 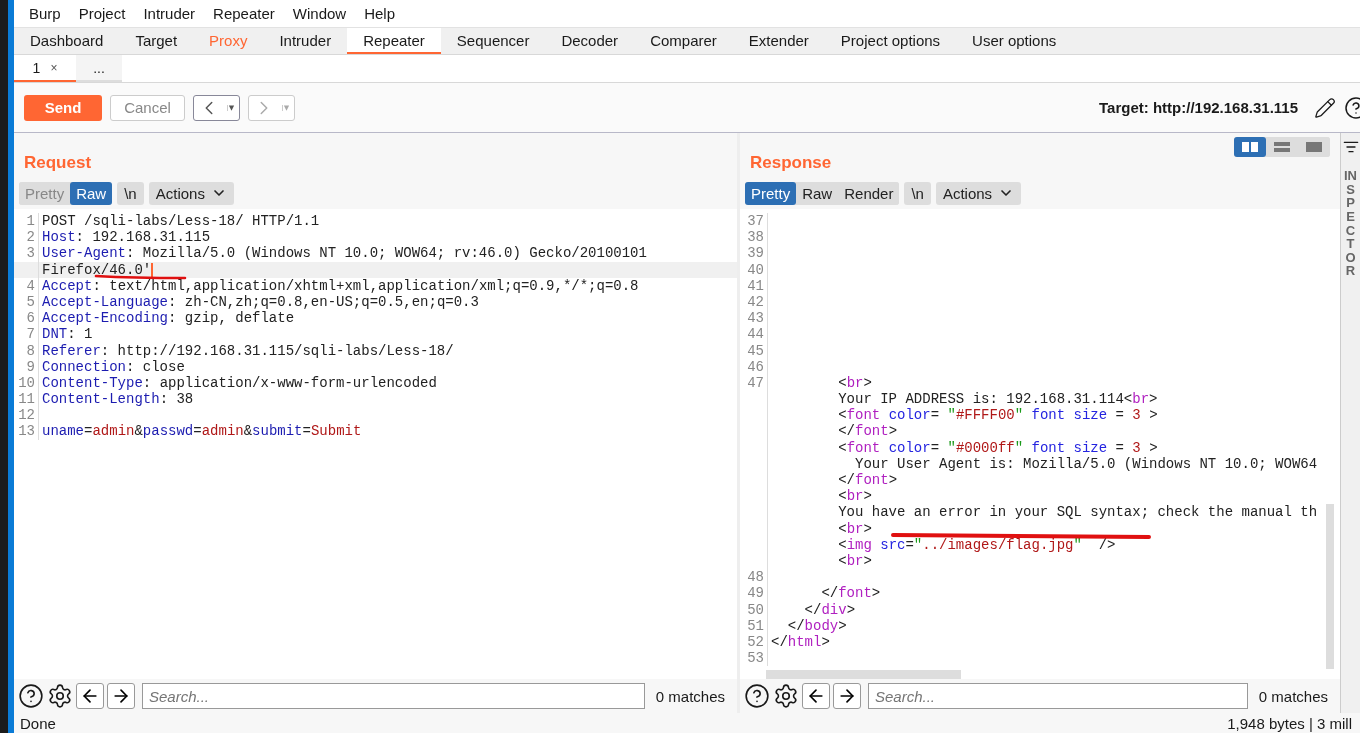 I want to click on line-number: 49, so click(x=755, y=593).